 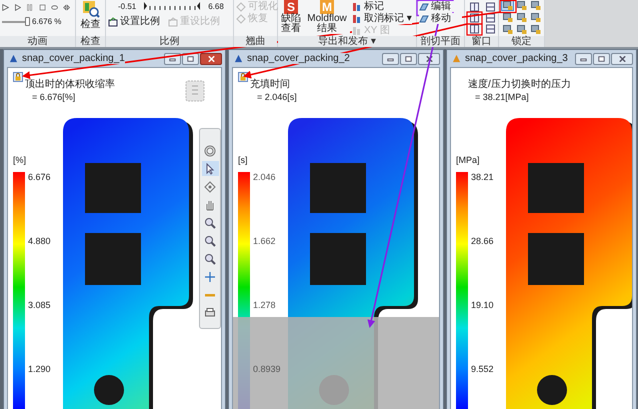 What do you see at coordinates (172, 6) in the screenshot?
I see `tick-ruler-drawing` at bounding box center [172, 6].